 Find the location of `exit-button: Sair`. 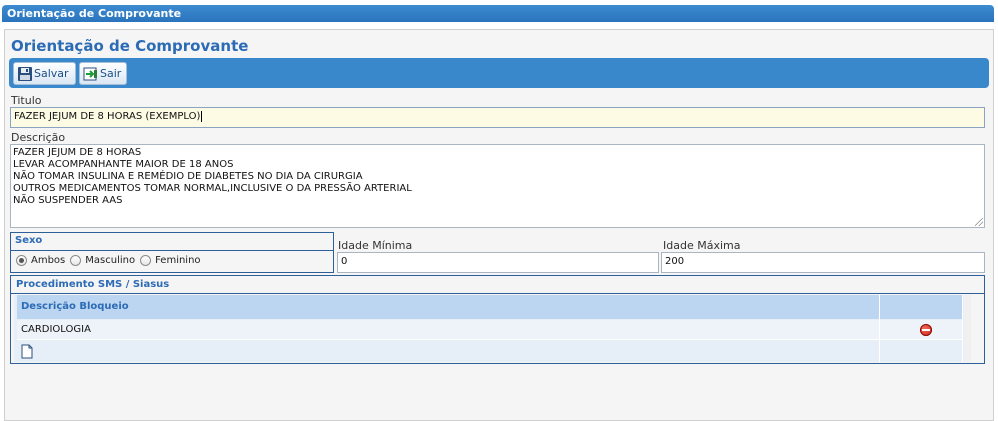

exit-button: Sair is located at coordinates (103, 73).